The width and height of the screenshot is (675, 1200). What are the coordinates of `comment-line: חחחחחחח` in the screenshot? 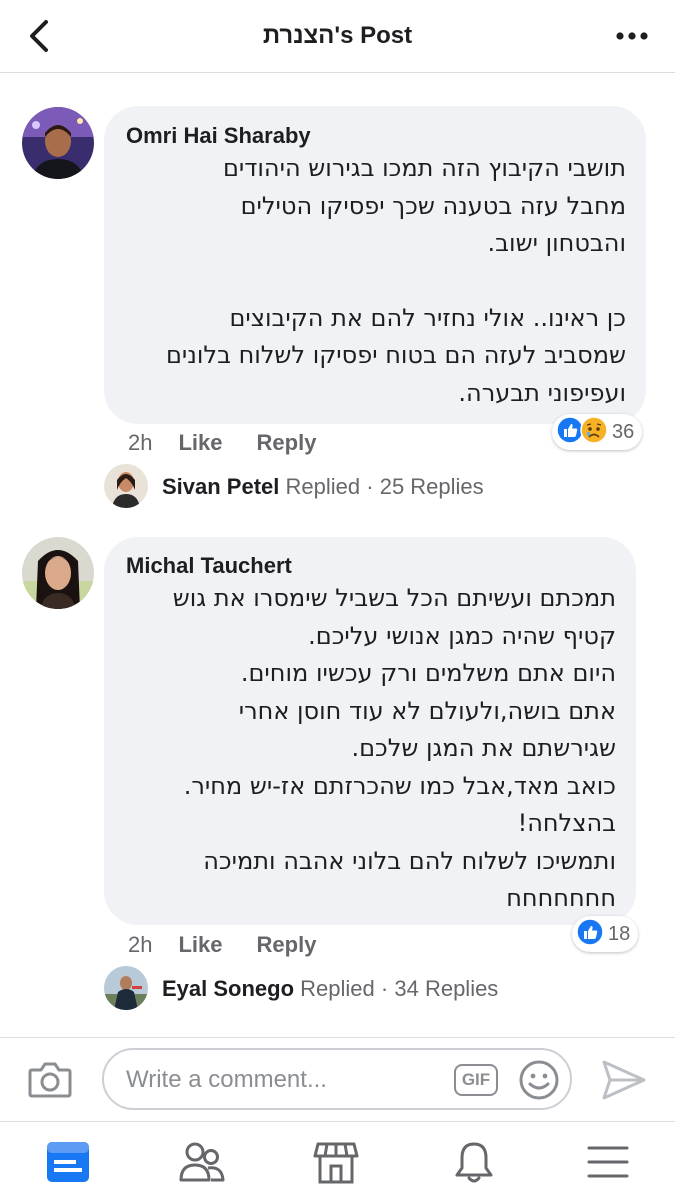 It's located at (561, 898).